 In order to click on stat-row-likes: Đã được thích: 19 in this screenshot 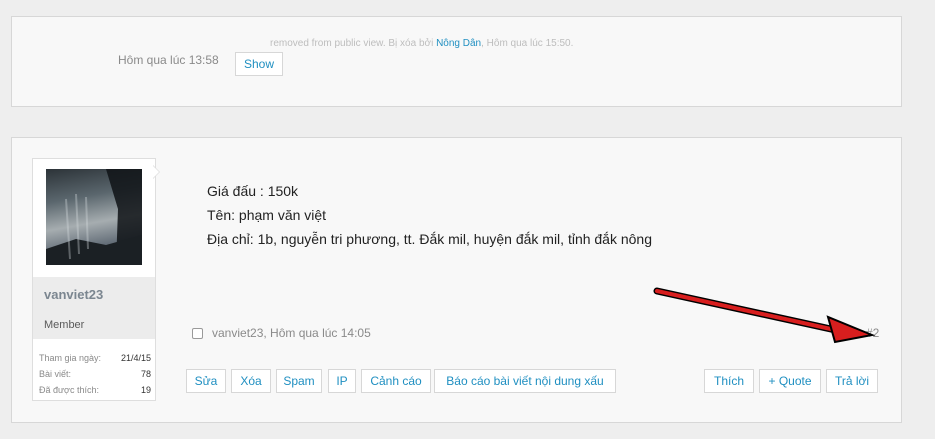, I will do `click(95, 390)`.